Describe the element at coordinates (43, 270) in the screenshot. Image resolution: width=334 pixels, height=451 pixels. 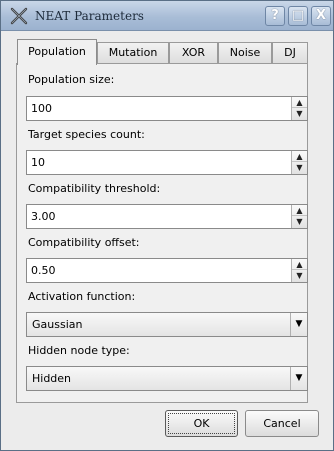
I see `compatibility-offset-value: 0.50` at that location.